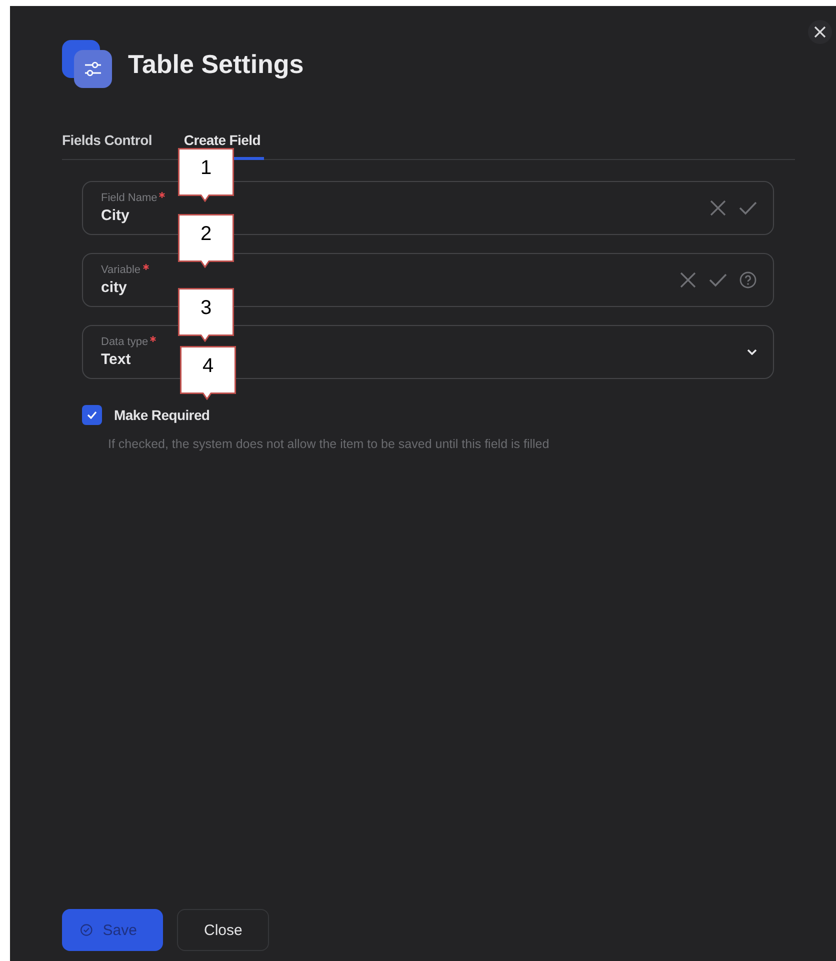  Describe the element at coordinates (216, 64) in the screenshot. I see `dialog-title: Table Settings` at that location.